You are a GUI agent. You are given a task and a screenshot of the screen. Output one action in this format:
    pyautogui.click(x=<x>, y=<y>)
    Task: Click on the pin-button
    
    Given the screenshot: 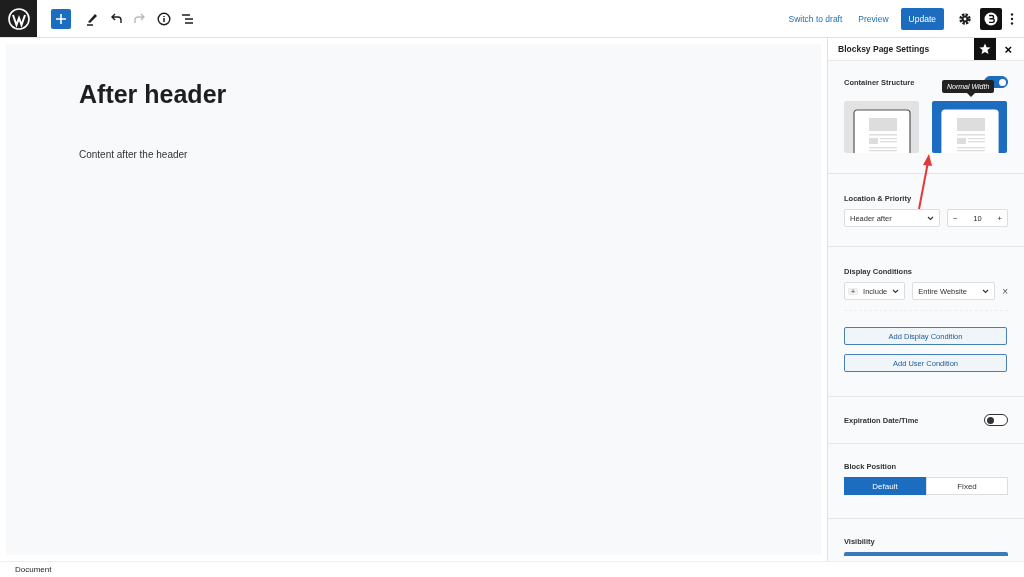 What is the action you would take?
    pyautogui.click(x=985, y=49)
    